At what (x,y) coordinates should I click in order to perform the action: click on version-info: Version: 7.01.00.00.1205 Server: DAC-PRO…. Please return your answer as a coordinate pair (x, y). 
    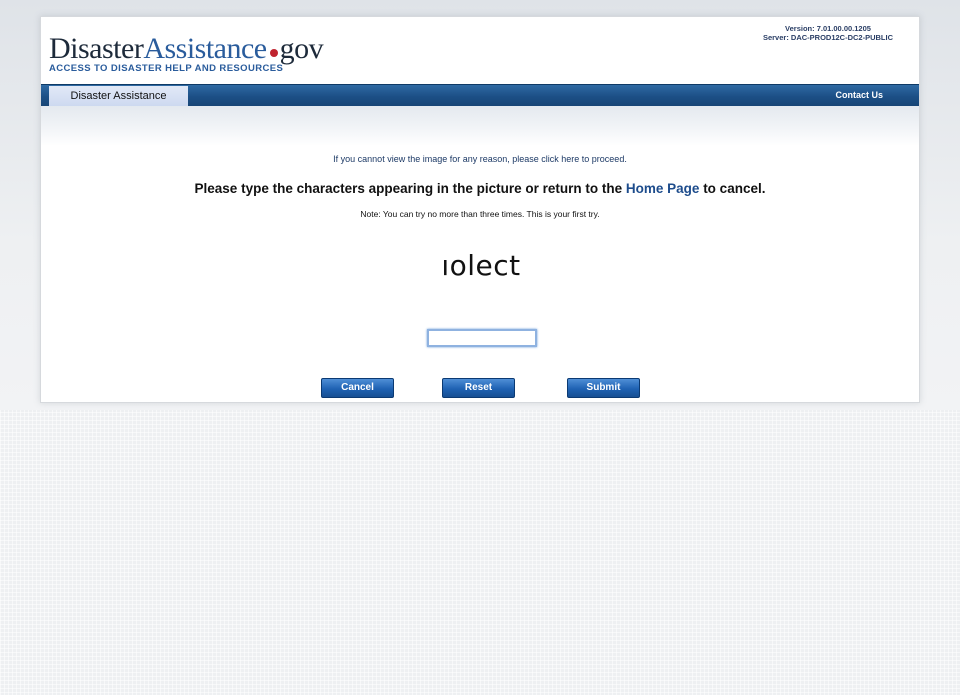
    Looking at the image, I should click on (828, 33).